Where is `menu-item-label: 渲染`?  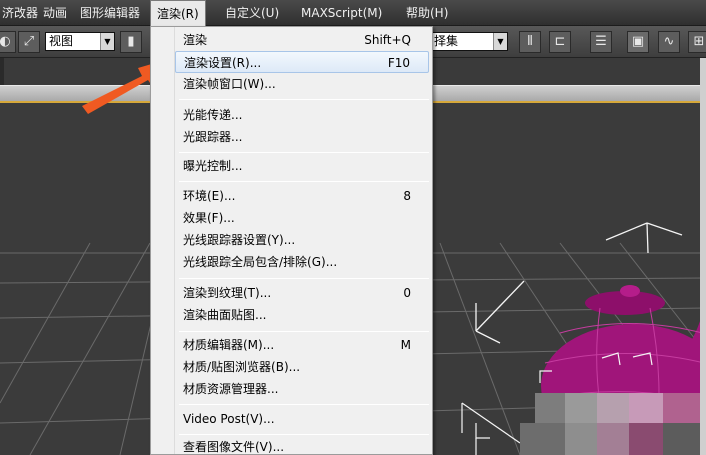
menu-item-label: 渲染 is located at coordinates (195, 40).